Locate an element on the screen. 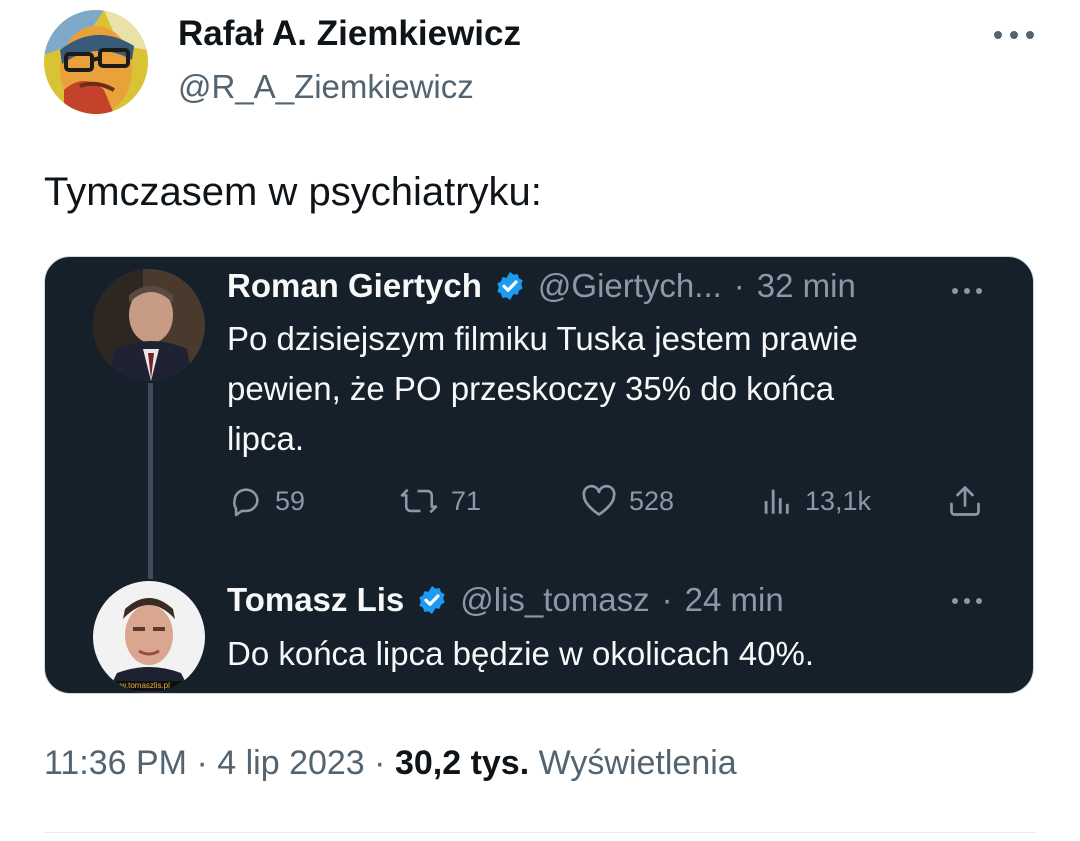 Image resolution: width=1080 pixels, height=841 pixels. retweet-count: 71 is located at coordinates (466, 500).